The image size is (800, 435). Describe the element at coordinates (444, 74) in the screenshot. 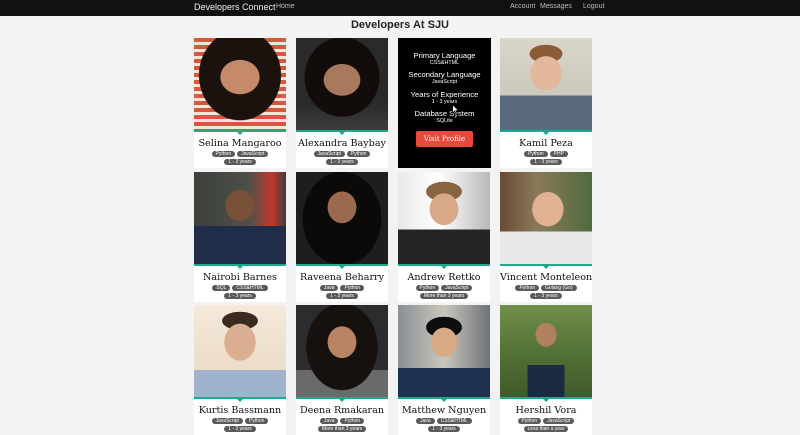

I see `secondary-language-label: Secondary Language` at that location.